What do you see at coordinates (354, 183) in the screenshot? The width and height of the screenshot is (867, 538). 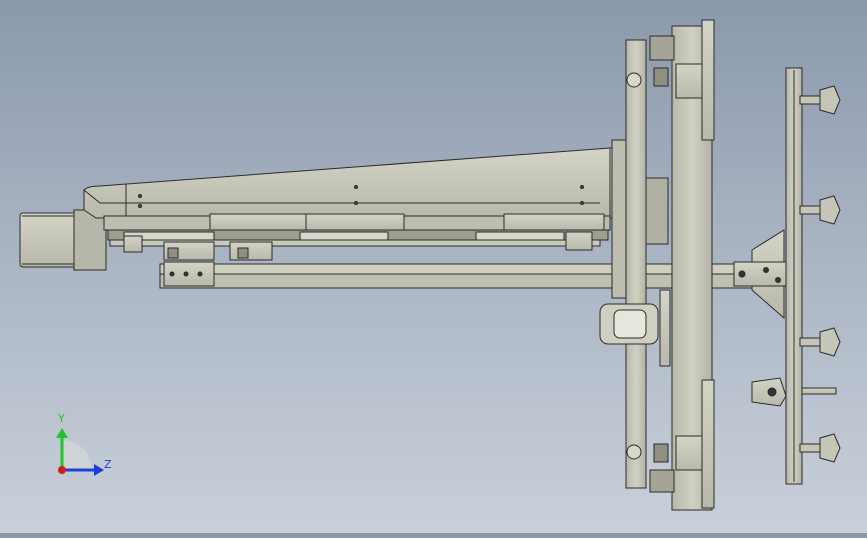 I see `tapered-arm-beam` at bounding box center [354, 183].